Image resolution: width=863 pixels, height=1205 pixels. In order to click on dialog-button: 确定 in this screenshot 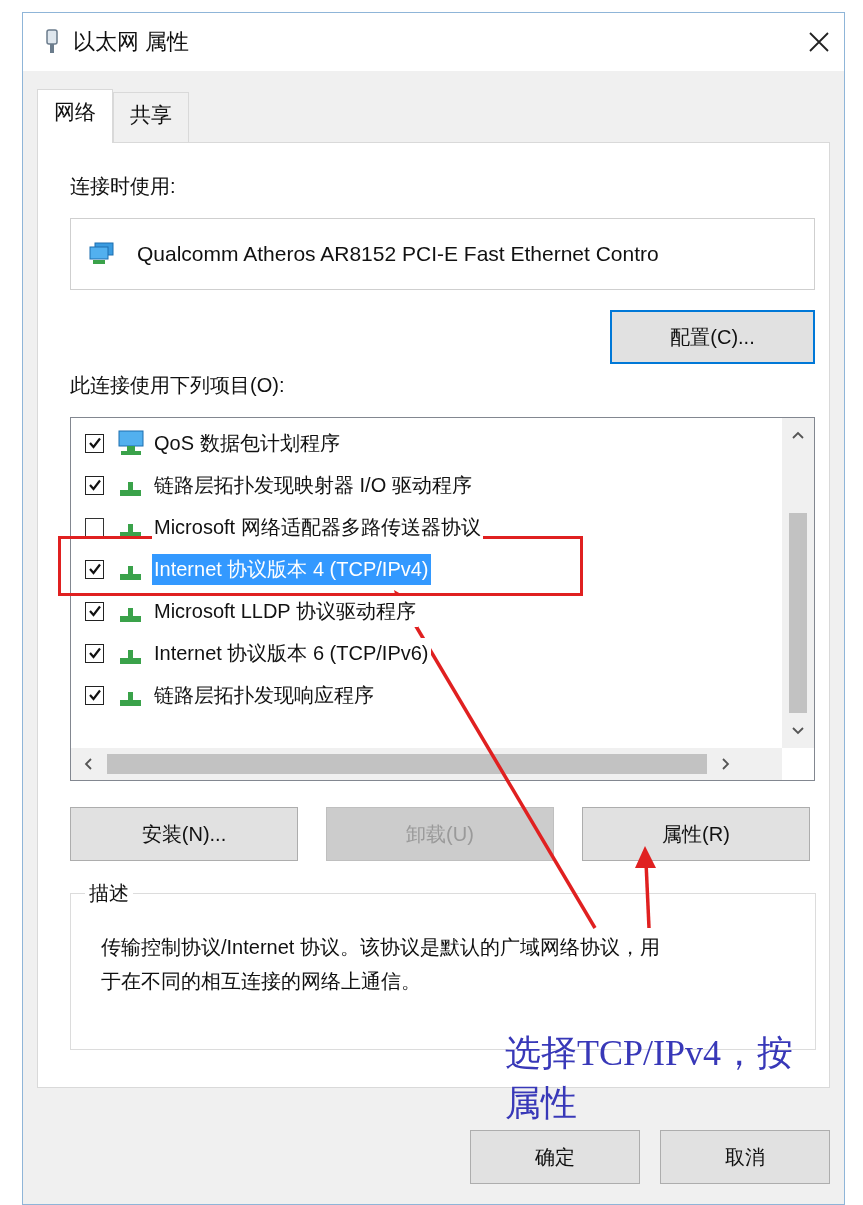, I will do `click(555, 1157)`.